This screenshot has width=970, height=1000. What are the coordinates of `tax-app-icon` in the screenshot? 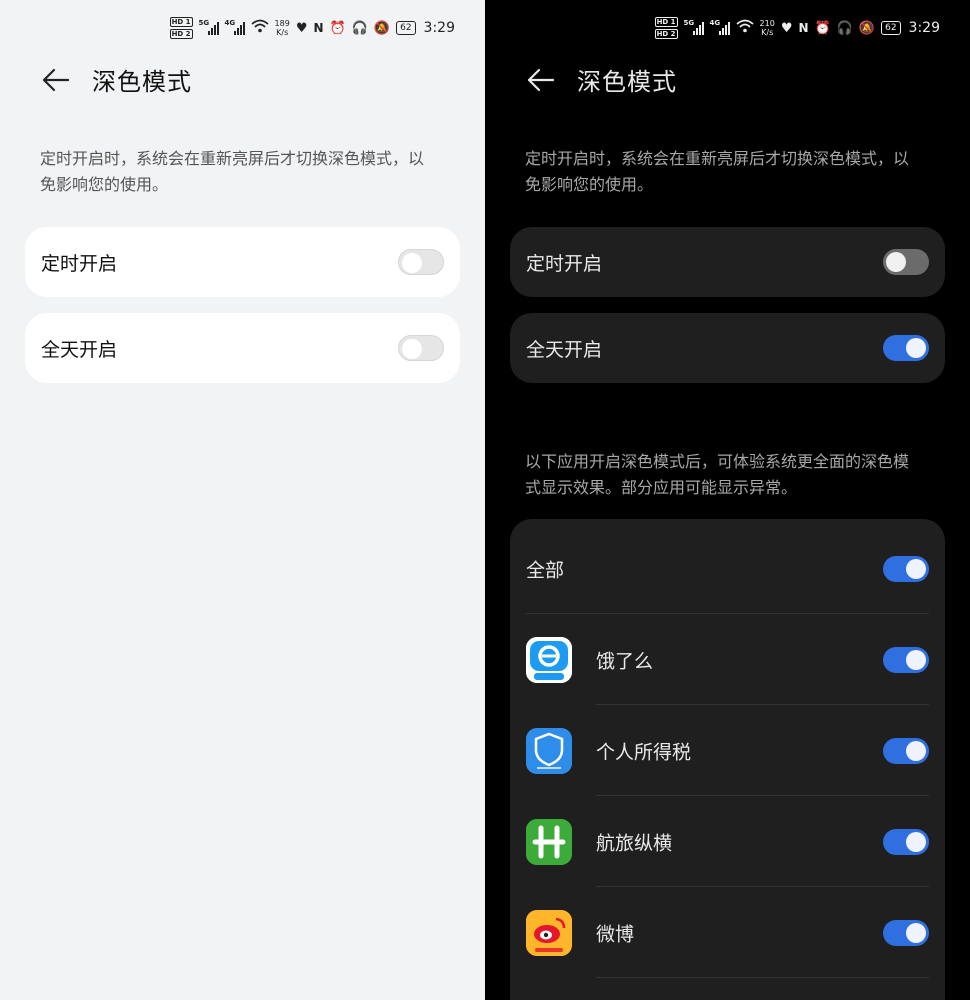 It's located at (549, 750).